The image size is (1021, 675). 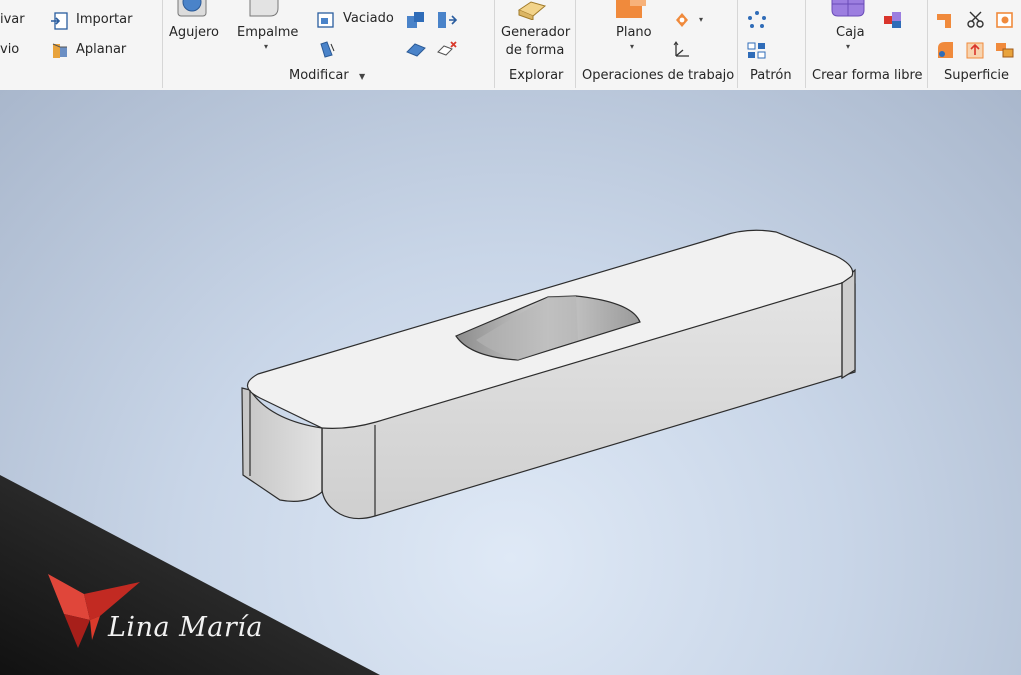 What do you see at coordinates (701, 19) in the screenshot?
I see `point-dropdown-icon: ▾` at bounding box center [701, 19].